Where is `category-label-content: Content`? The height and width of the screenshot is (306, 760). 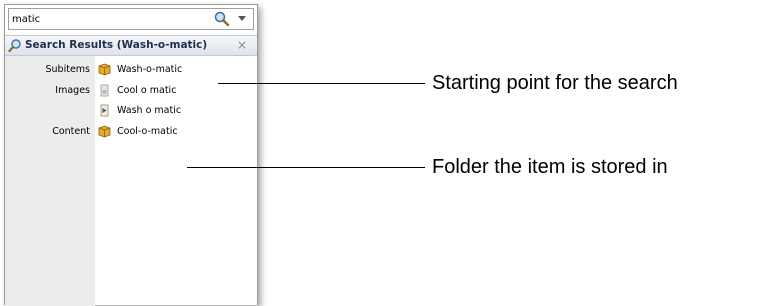 category-label-content: Content is located at coordinates (71, 131).